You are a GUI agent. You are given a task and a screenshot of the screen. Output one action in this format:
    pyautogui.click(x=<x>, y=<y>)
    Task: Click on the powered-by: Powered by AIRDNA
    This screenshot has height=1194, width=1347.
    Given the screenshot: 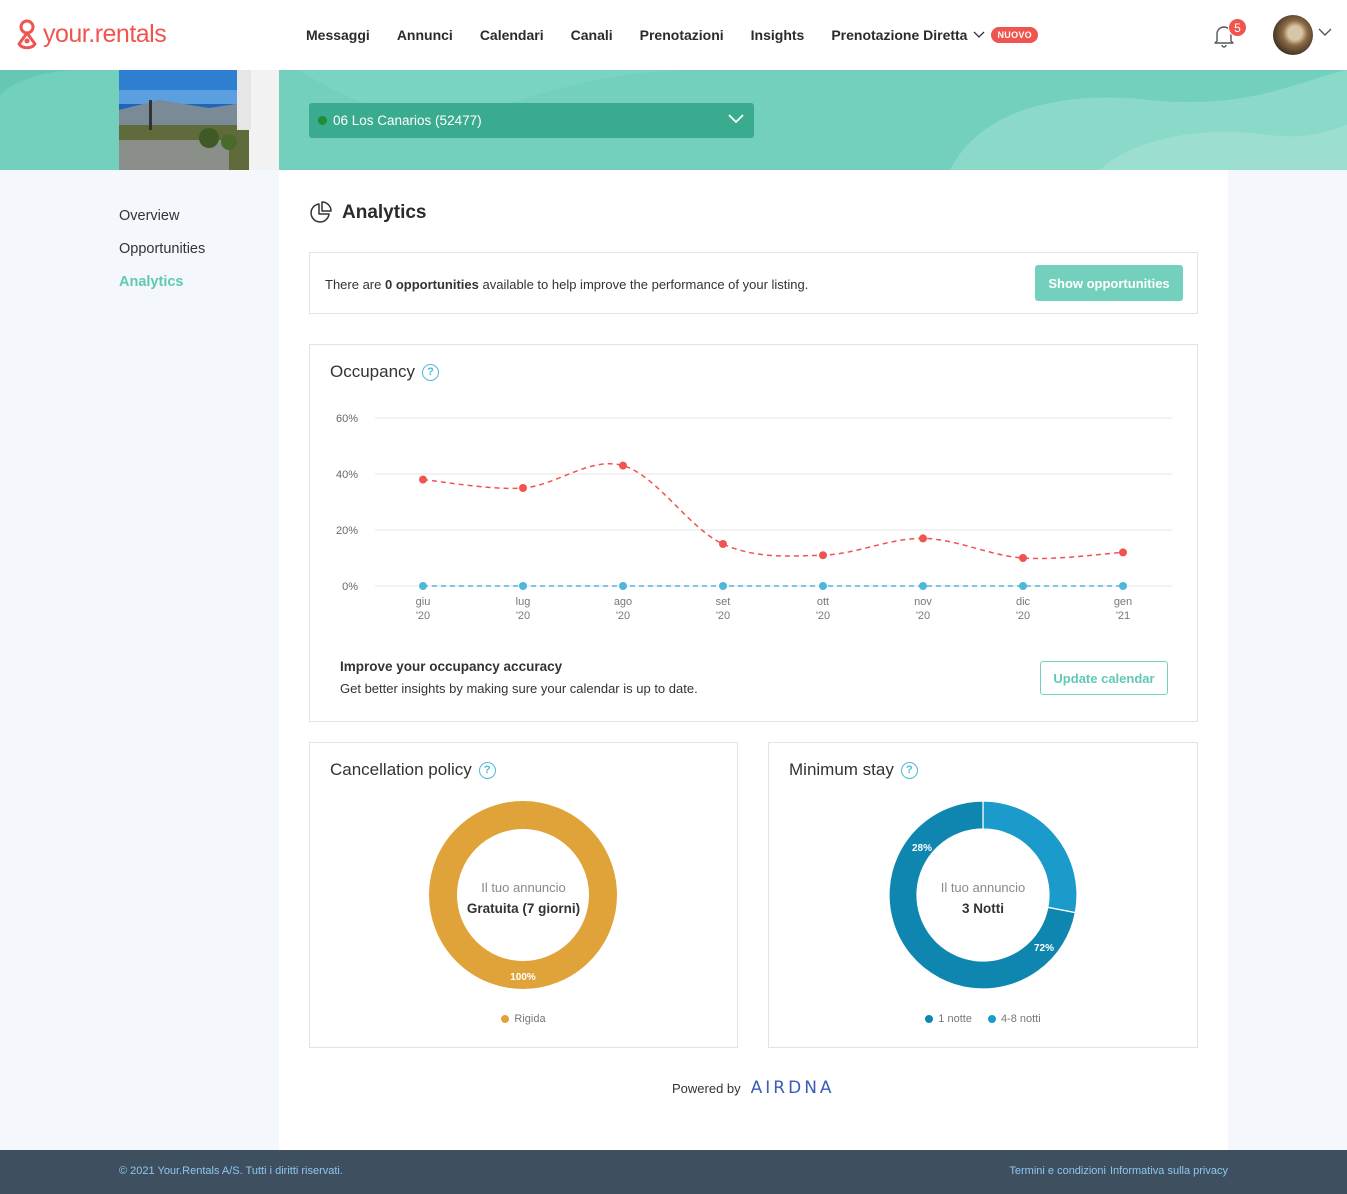 What is the action you would take?
    pyautogui.click(x=753, y=1088)
    